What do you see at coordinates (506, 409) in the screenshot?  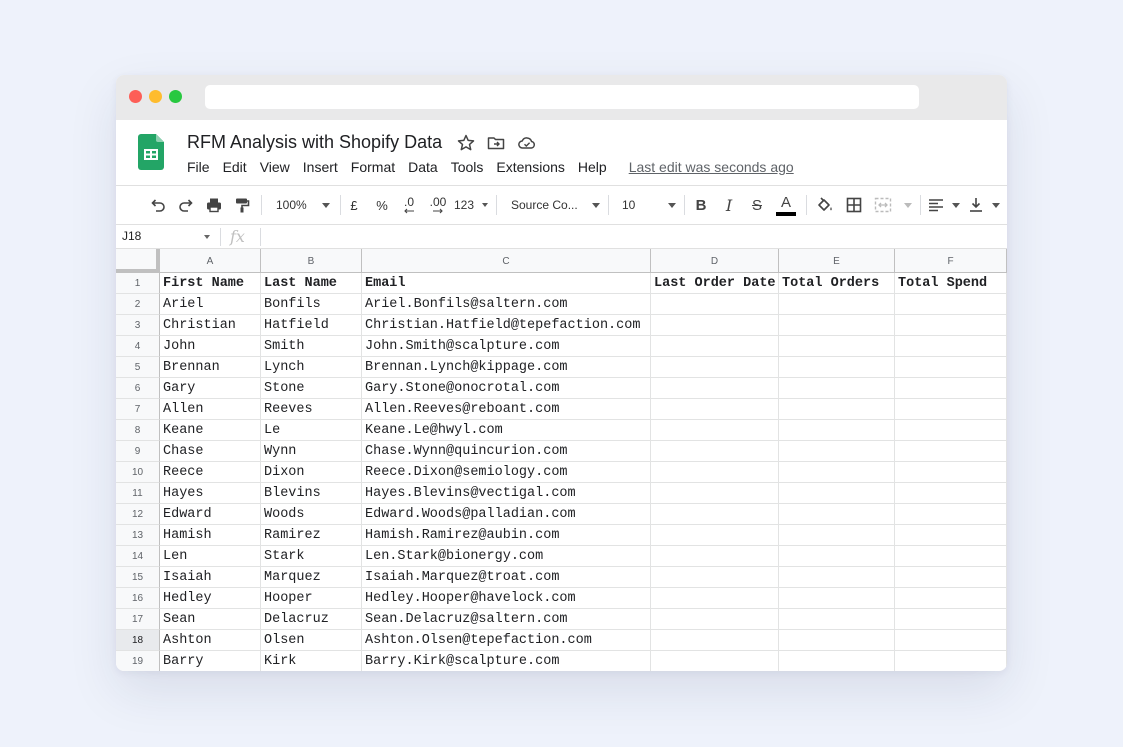 I see `cell-email: Allen.Reeves@reboant.com` at bounding box center [506, 409].